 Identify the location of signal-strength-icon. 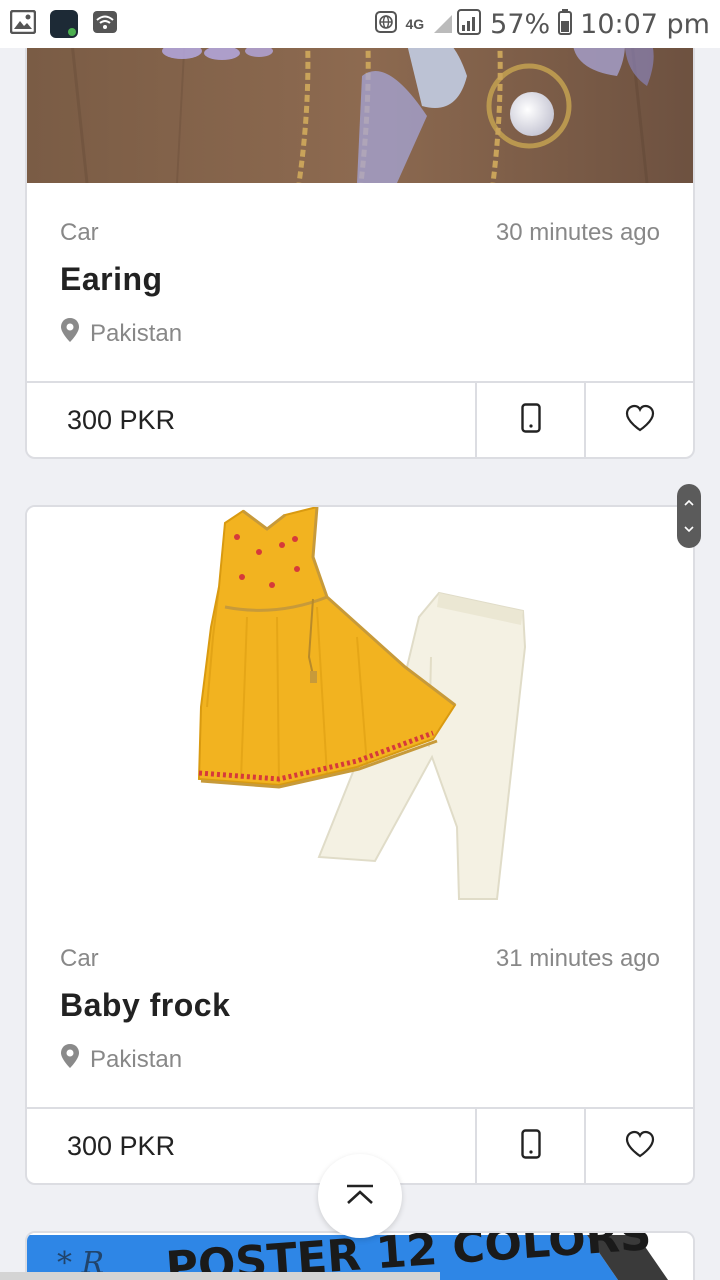
(457, 24).